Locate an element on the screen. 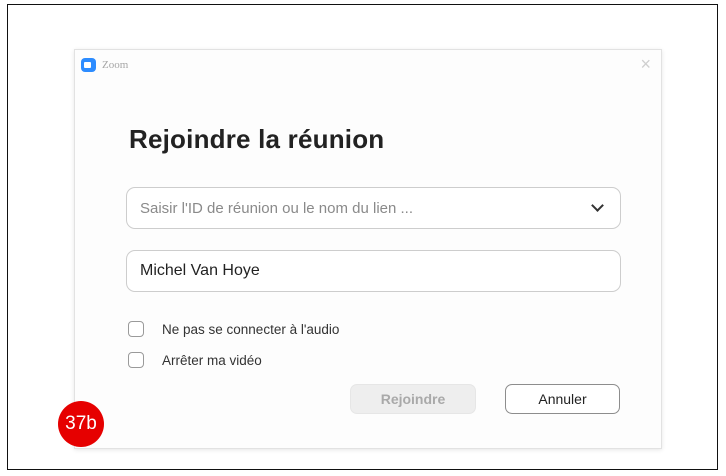 This screenshot has height=476, width=726. stop-video-checkbox is located at coordinates (136, 360).